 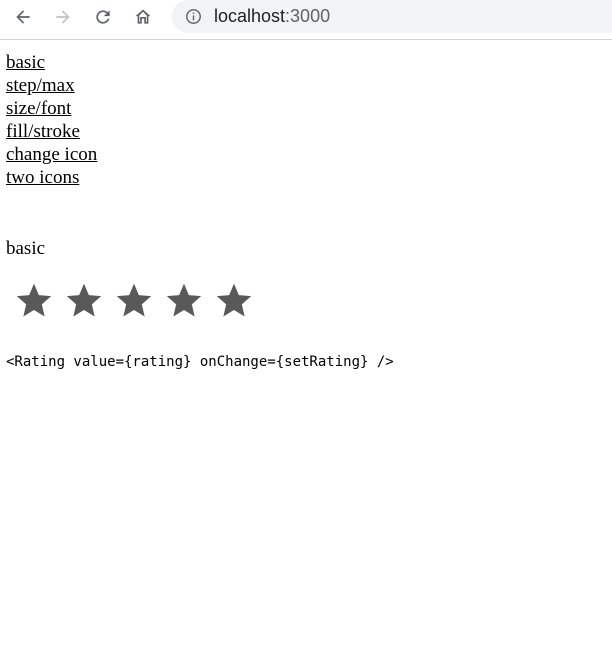 What do you see at coordinates (51, 62) in the screenshot?
I see `link-basic: basic` at bounding box center [51, 62].